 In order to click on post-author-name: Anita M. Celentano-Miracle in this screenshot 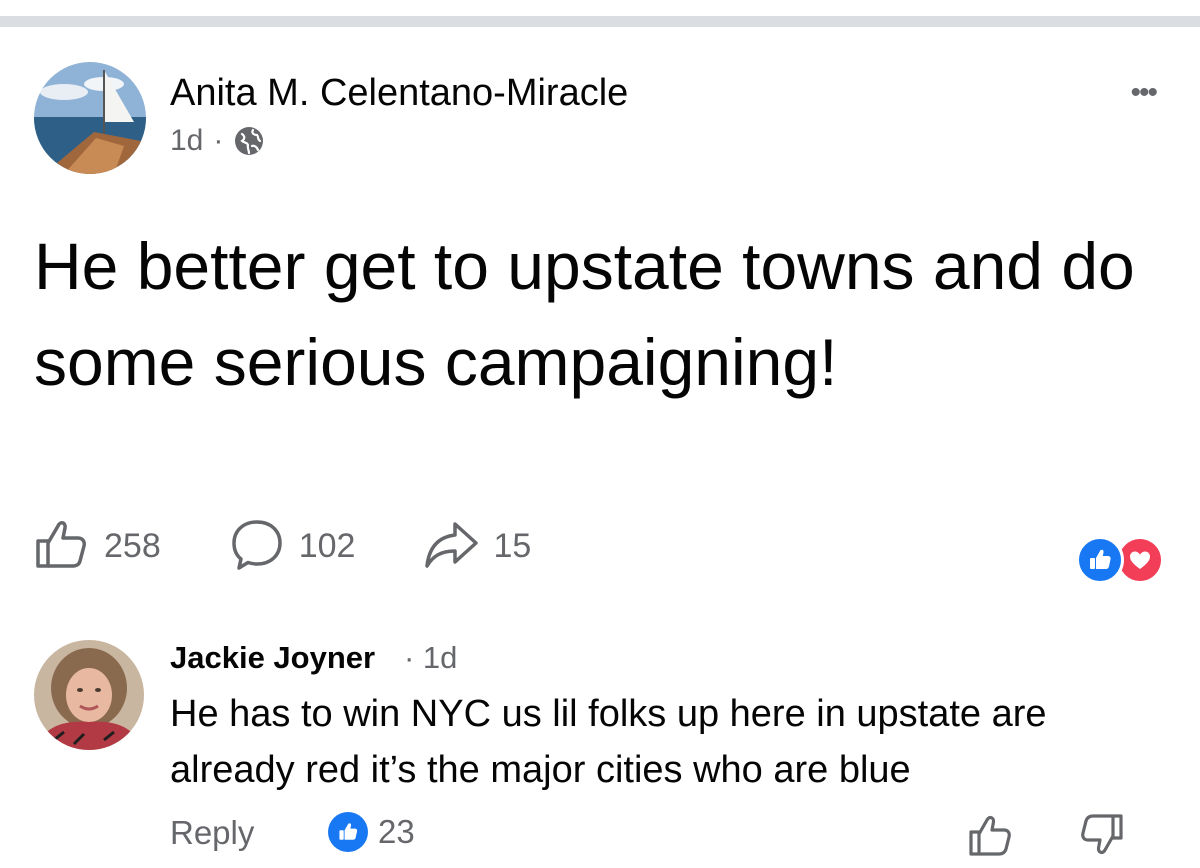, I will do `click(399, 93)`.